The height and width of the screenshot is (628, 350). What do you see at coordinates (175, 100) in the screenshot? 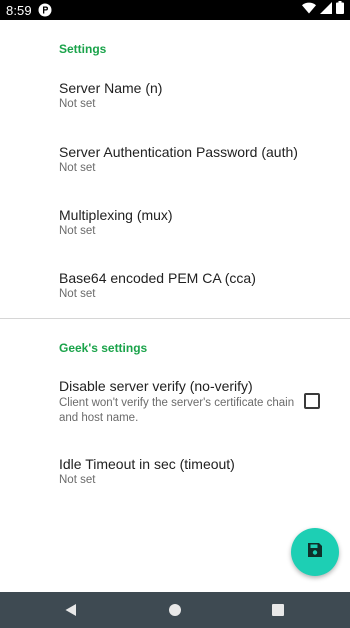
I see `pref-server-name: Server Name (n) Not set` at bounding box center [175, 100].